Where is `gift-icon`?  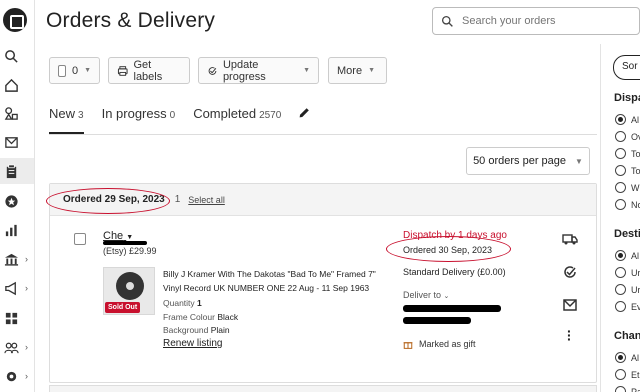 gift-icon is located at coordinates (408, 345).